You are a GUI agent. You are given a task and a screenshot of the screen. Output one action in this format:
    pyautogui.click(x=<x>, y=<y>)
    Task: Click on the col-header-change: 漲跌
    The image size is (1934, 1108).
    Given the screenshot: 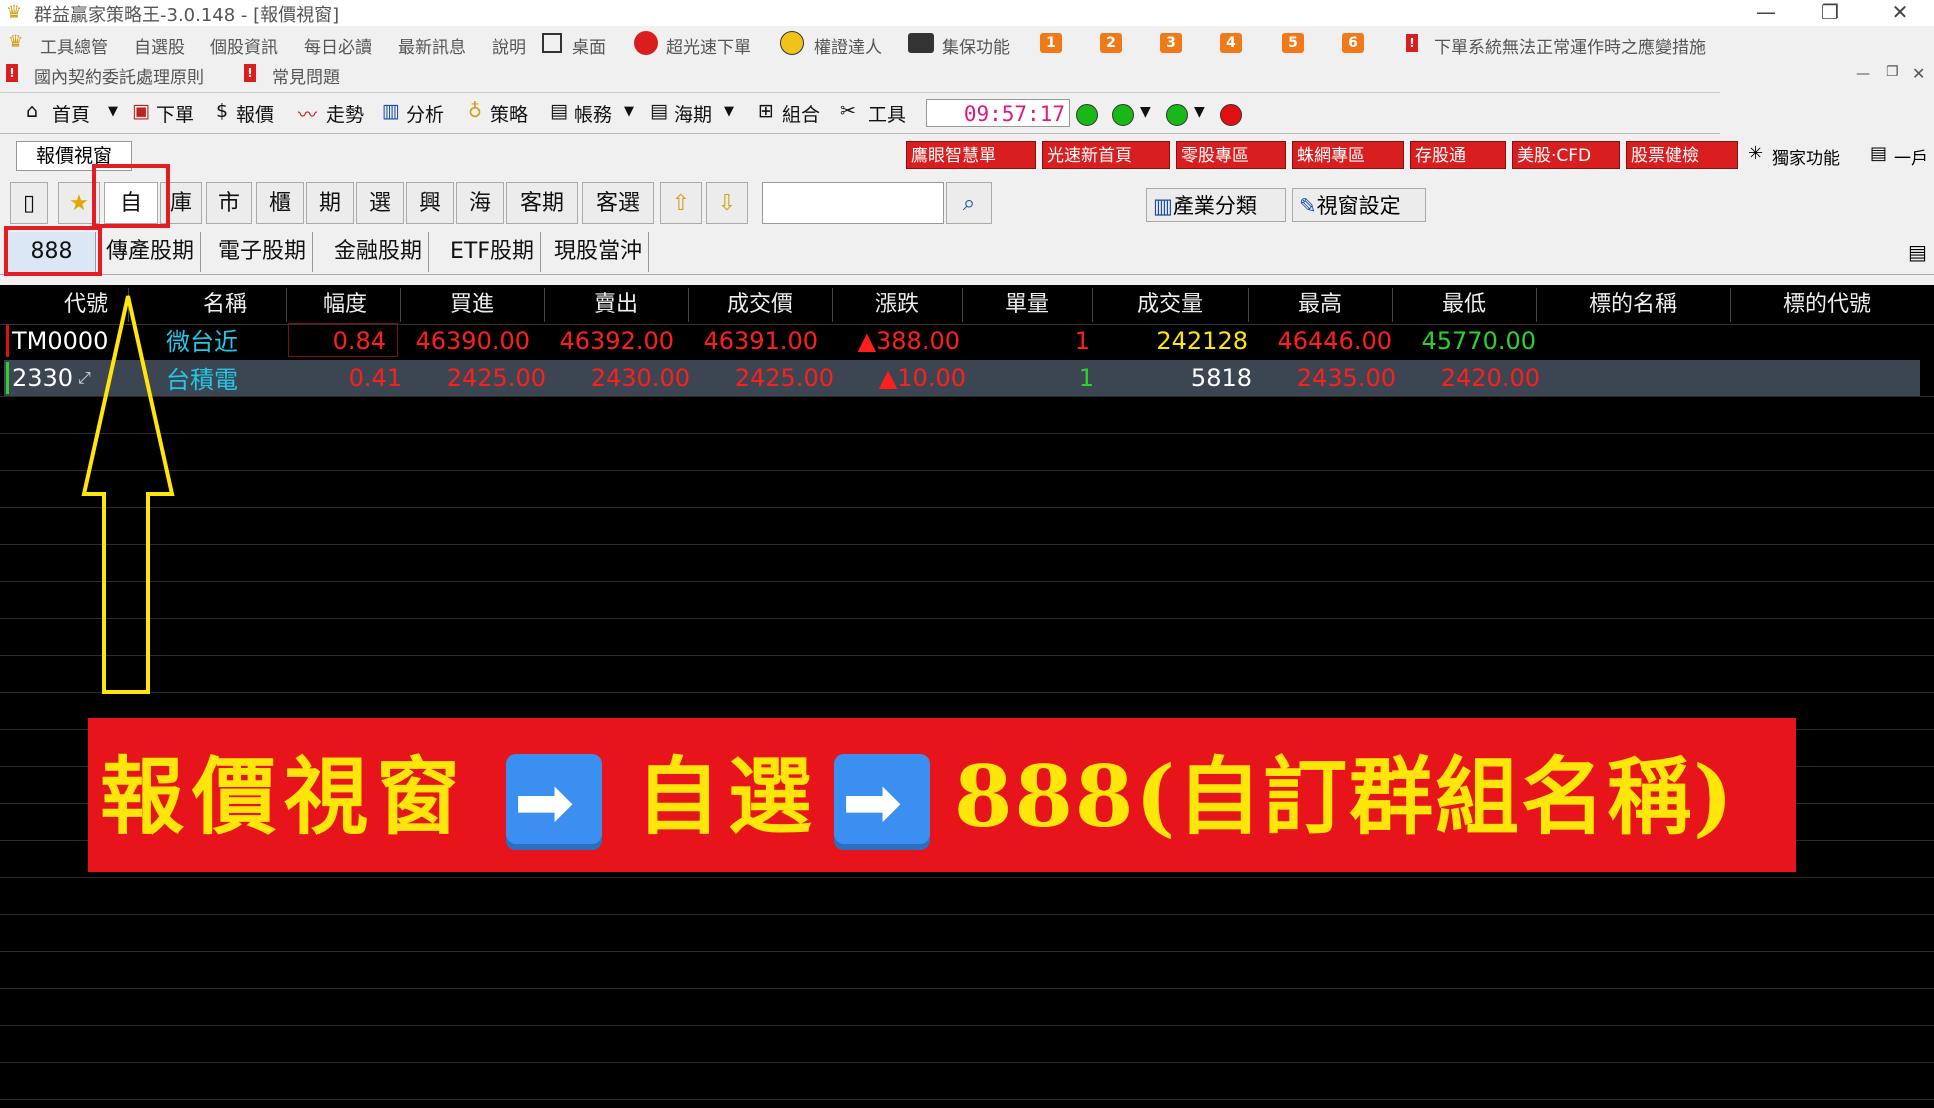 What is the action you would take?
    pyautogui.click(x=897, y=305)
    